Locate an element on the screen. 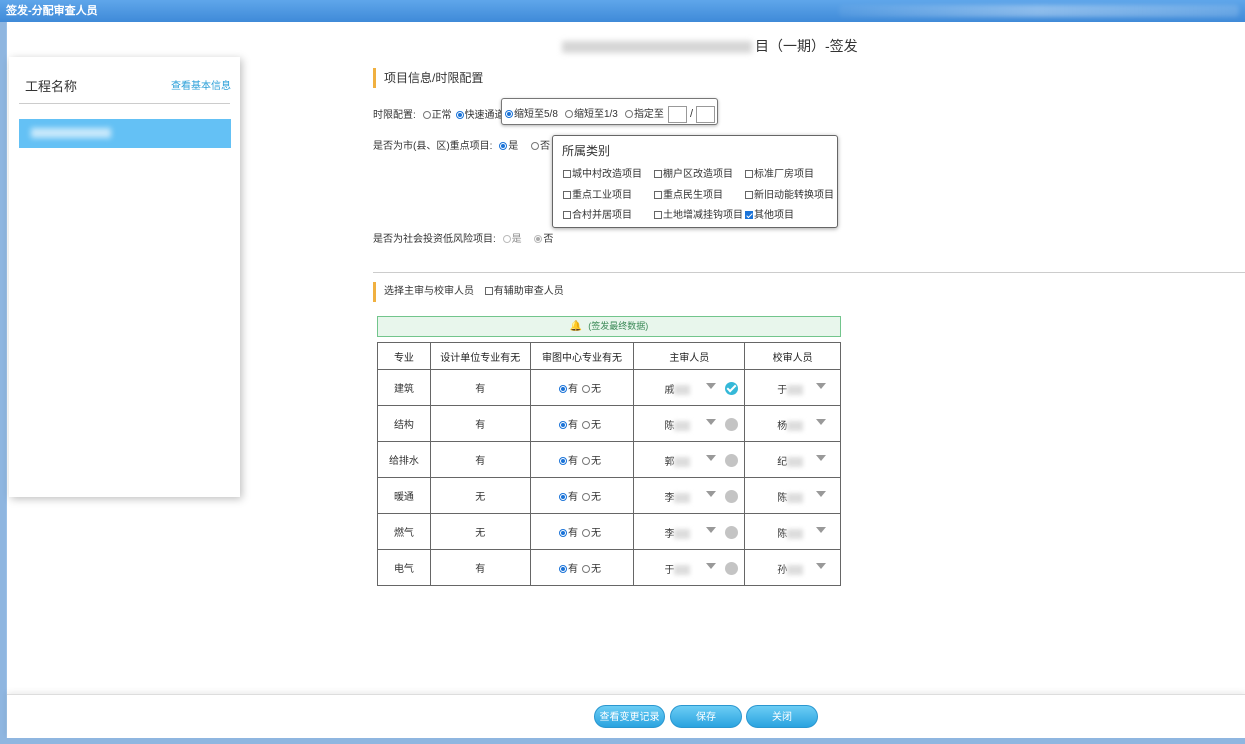 This screenshot has height=744, width=1245. save-button: 保存 is located at coordinates (706, 716).